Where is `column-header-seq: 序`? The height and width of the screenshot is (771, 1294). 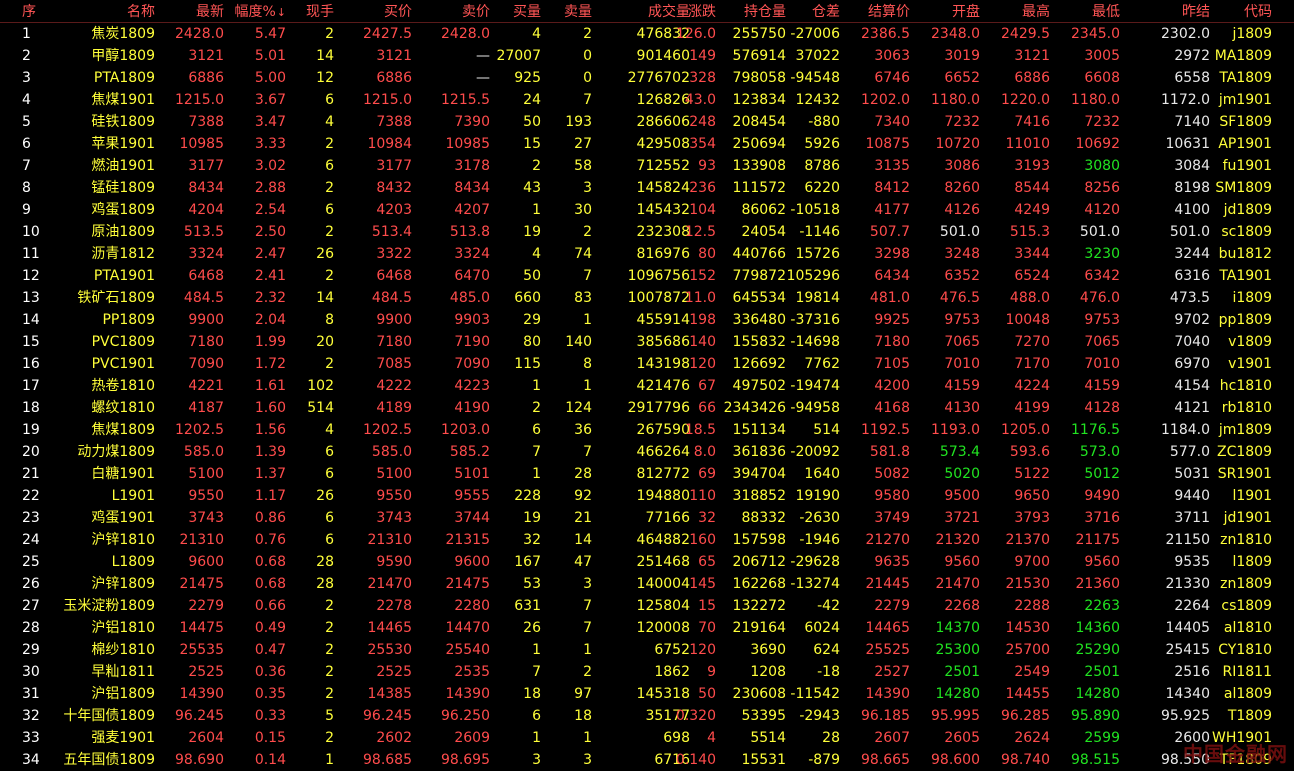
column-header-seq: 序 is located at coordinates (34, 11).